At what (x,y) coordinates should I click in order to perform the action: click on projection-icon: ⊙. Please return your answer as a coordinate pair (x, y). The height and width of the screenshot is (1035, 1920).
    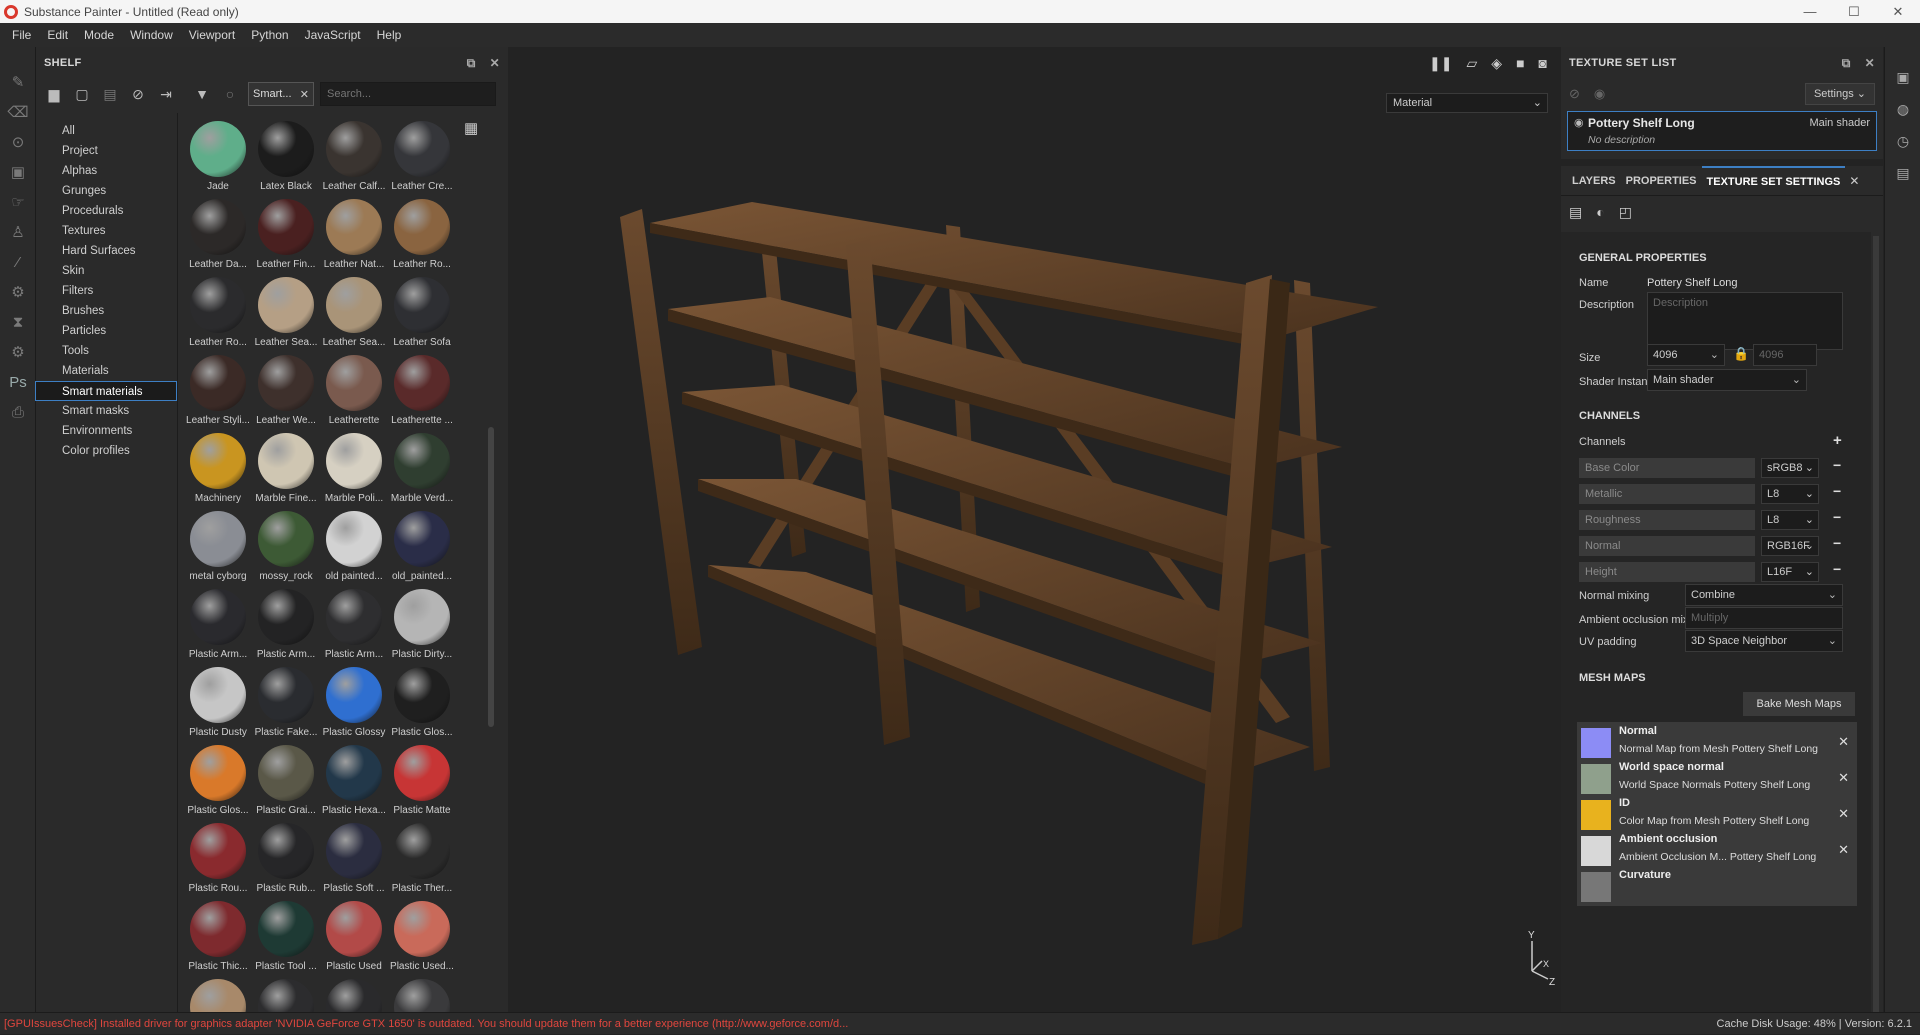
    Looking at the image, I should click on (18, 142).